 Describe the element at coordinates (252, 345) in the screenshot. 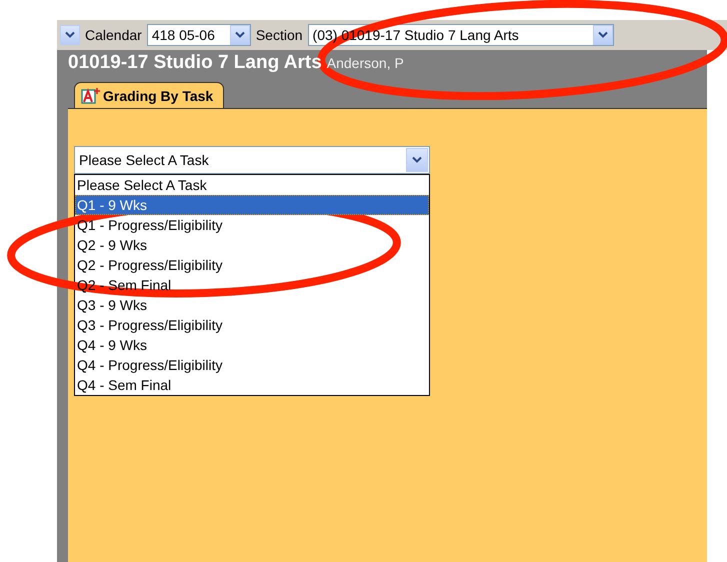

I see `dropdown-option: Q4 - 9 Wks` at that location.